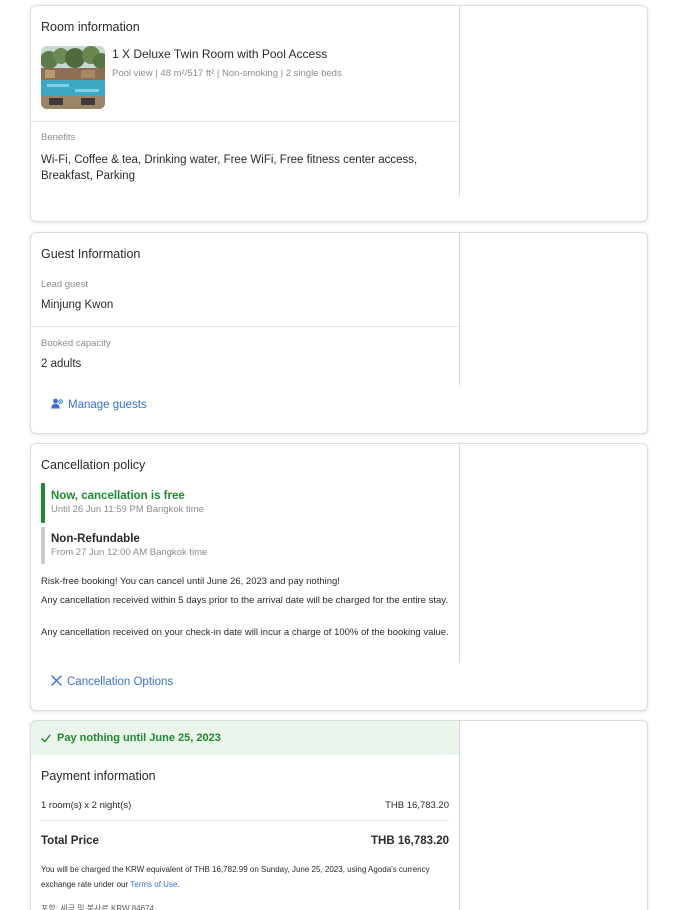  What do you see at coordinates (46, 738) in the screenshot?
I see `check-icon` at bounding box center [46, 738].